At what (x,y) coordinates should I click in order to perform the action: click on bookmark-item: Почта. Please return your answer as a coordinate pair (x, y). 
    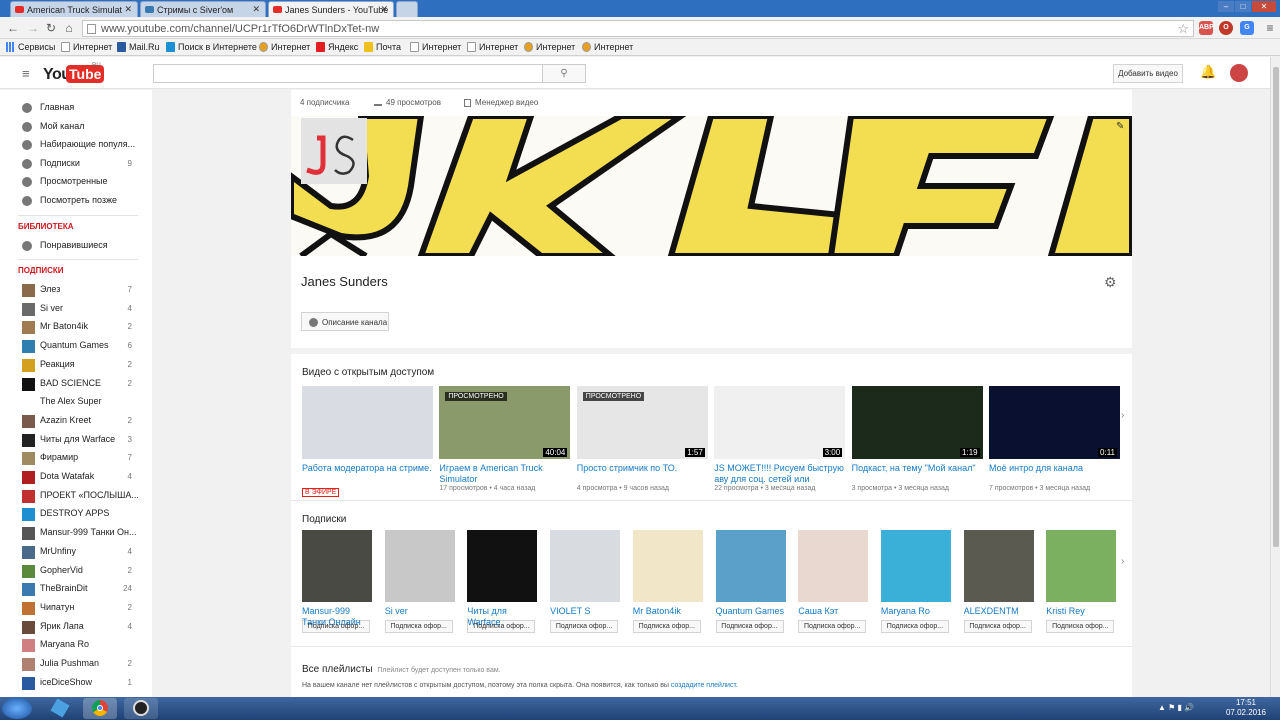
    Looking at the image, I should click on (382, 47).